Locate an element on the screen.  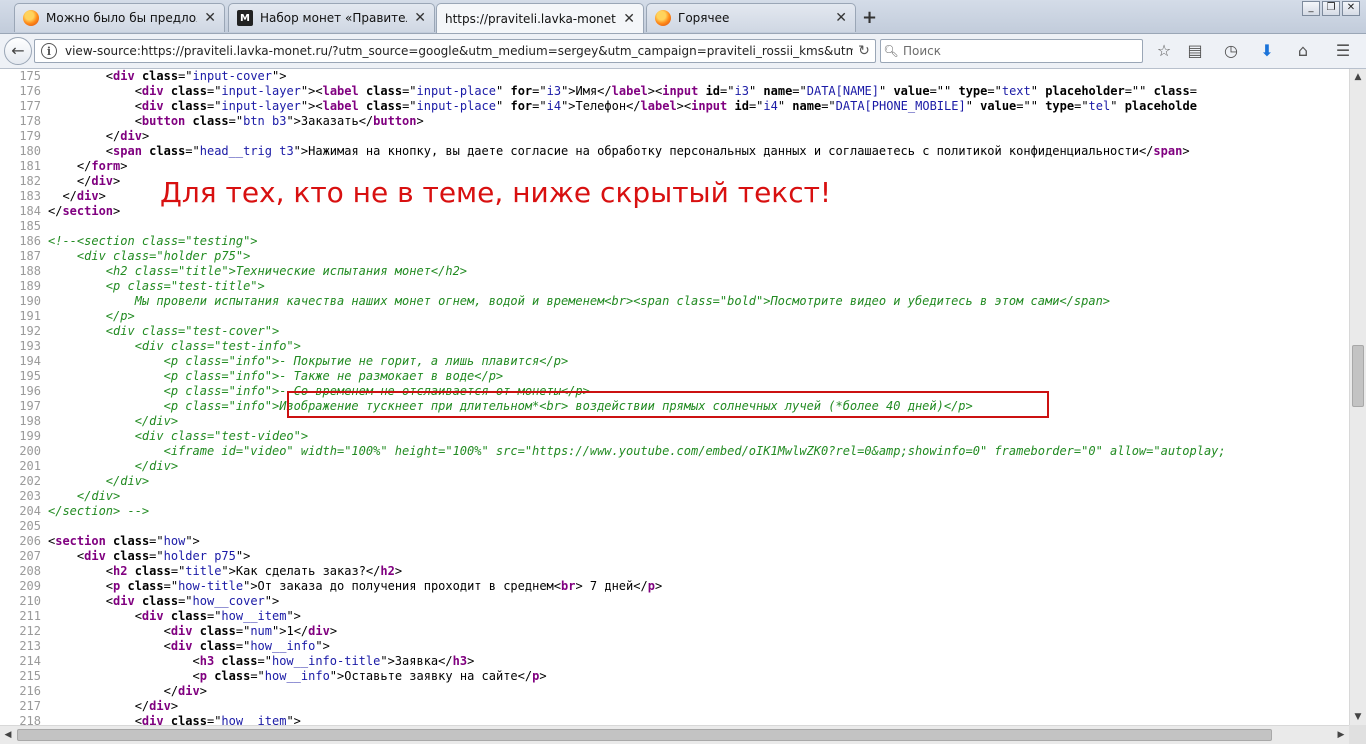
line-number: 175 is located at coordinates (30, 76).